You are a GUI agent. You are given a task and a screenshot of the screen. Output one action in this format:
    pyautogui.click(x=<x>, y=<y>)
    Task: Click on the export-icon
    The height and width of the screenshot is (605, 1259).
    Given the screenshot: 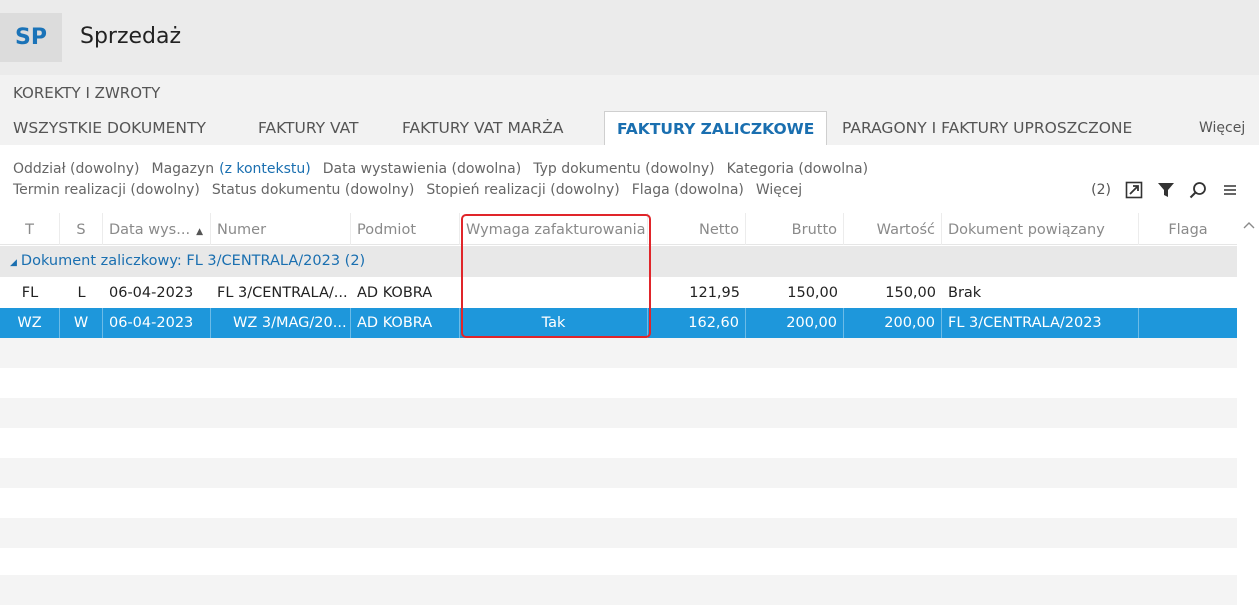 What is the action you would take?
    pyautogui.click(x=1134, y=190)
    